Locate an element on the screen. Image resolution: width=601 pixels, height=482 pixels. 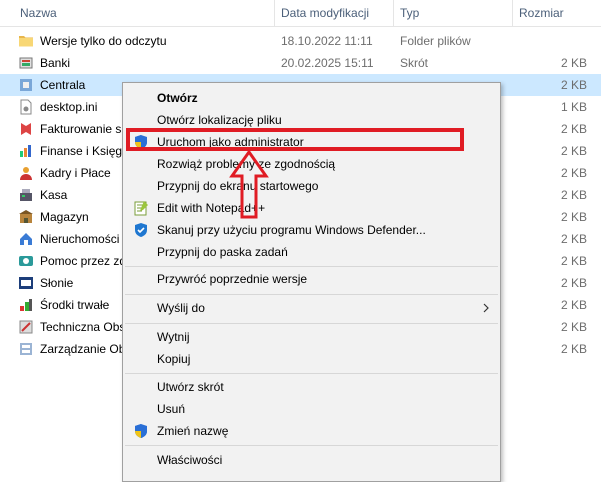
kasa-shortcut-icon is located at coordinates (26, 195).